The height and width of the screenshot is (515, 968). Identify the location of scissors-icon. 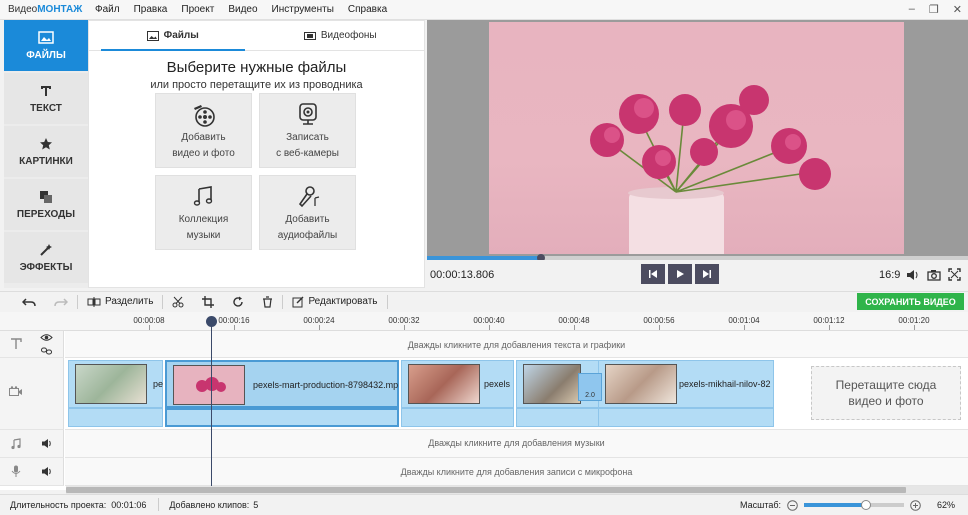
(178, 301).